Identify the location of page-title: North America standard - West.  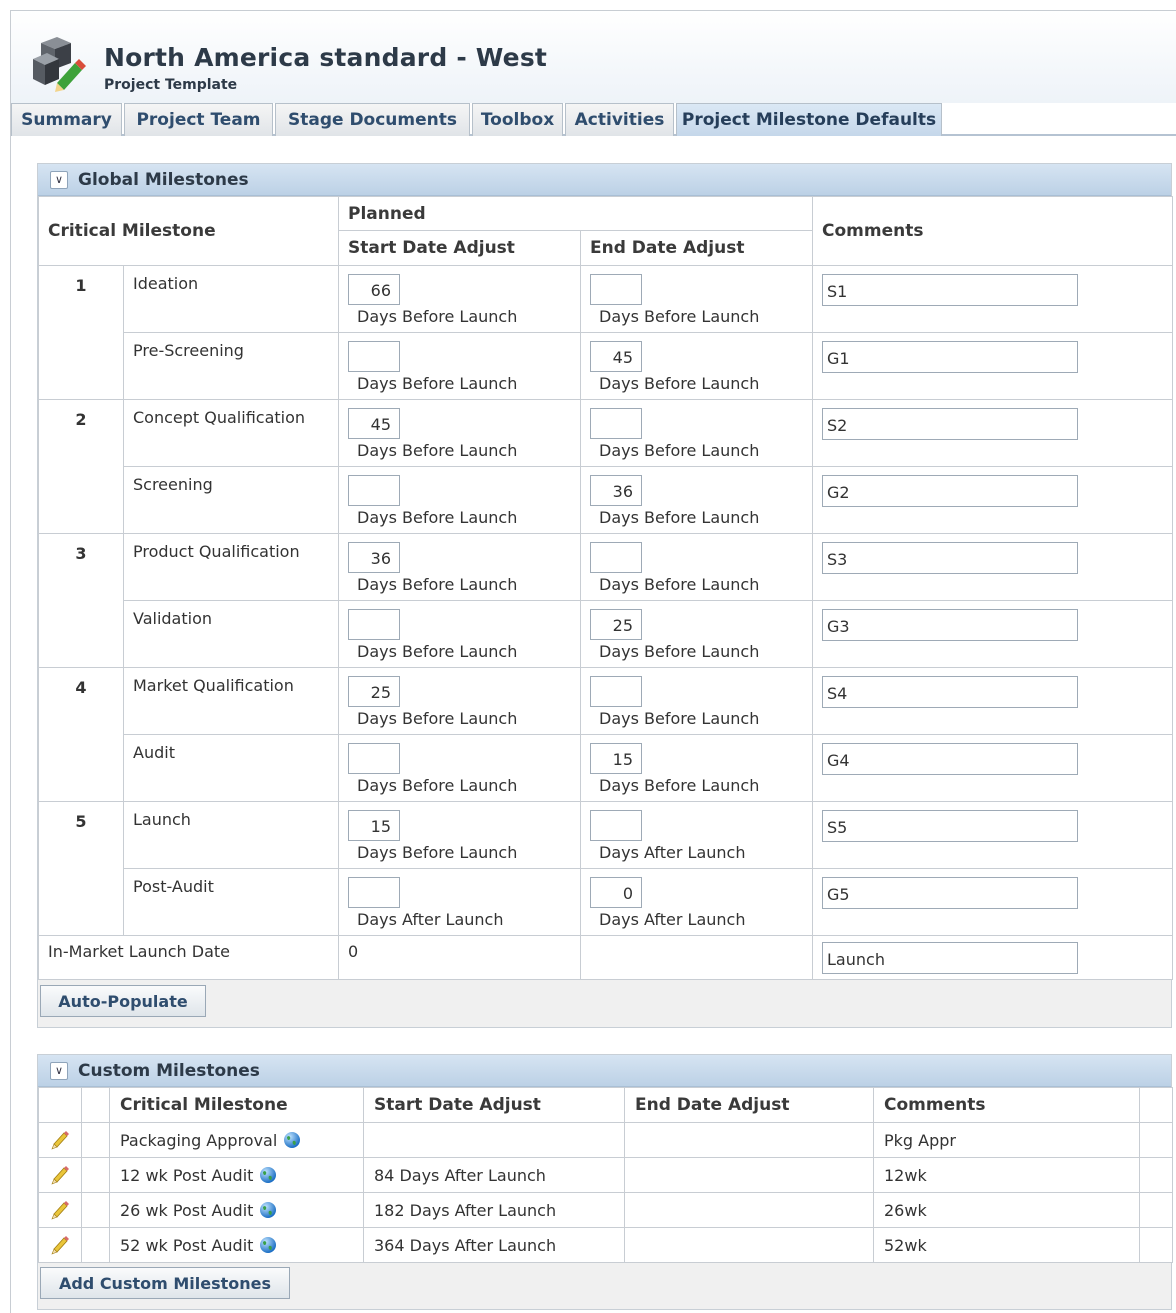
(326, 57).